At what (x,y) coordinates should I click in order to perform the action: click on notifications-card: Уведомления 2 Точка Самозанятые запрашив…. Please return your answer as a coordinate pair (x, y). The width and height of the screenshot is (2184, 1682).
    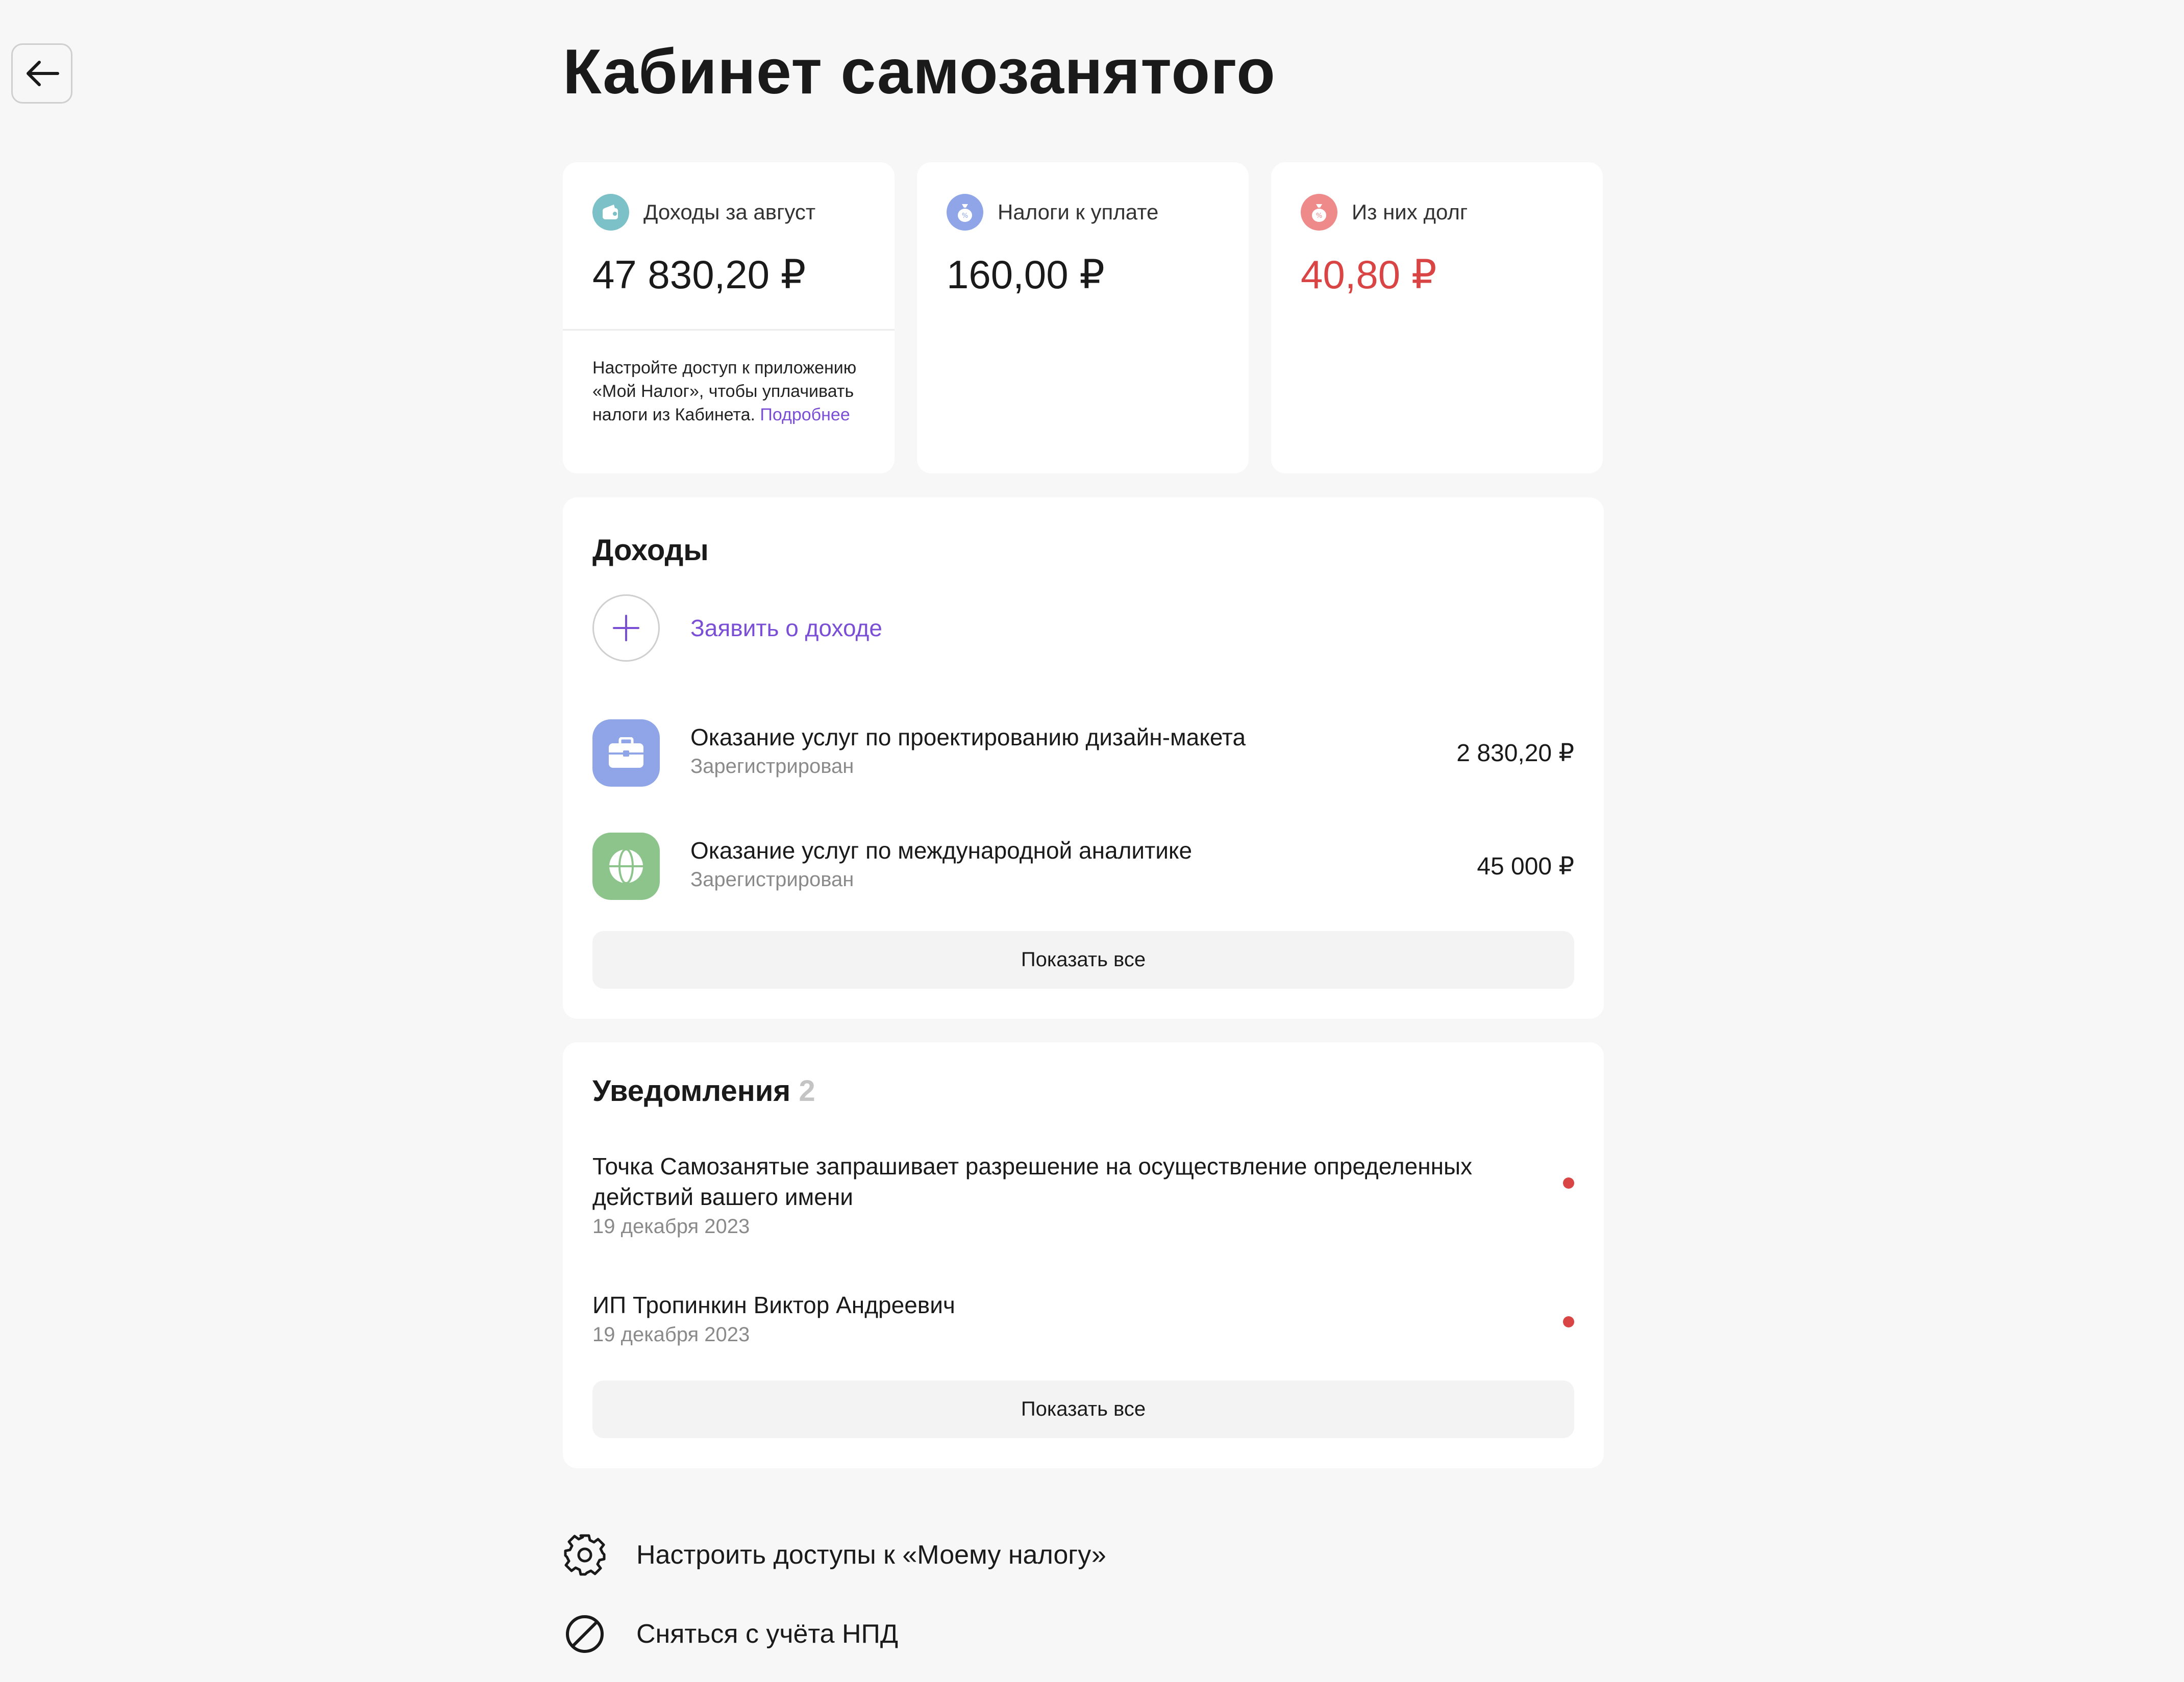
    Looking at the image, I should click on (1083, 1255).